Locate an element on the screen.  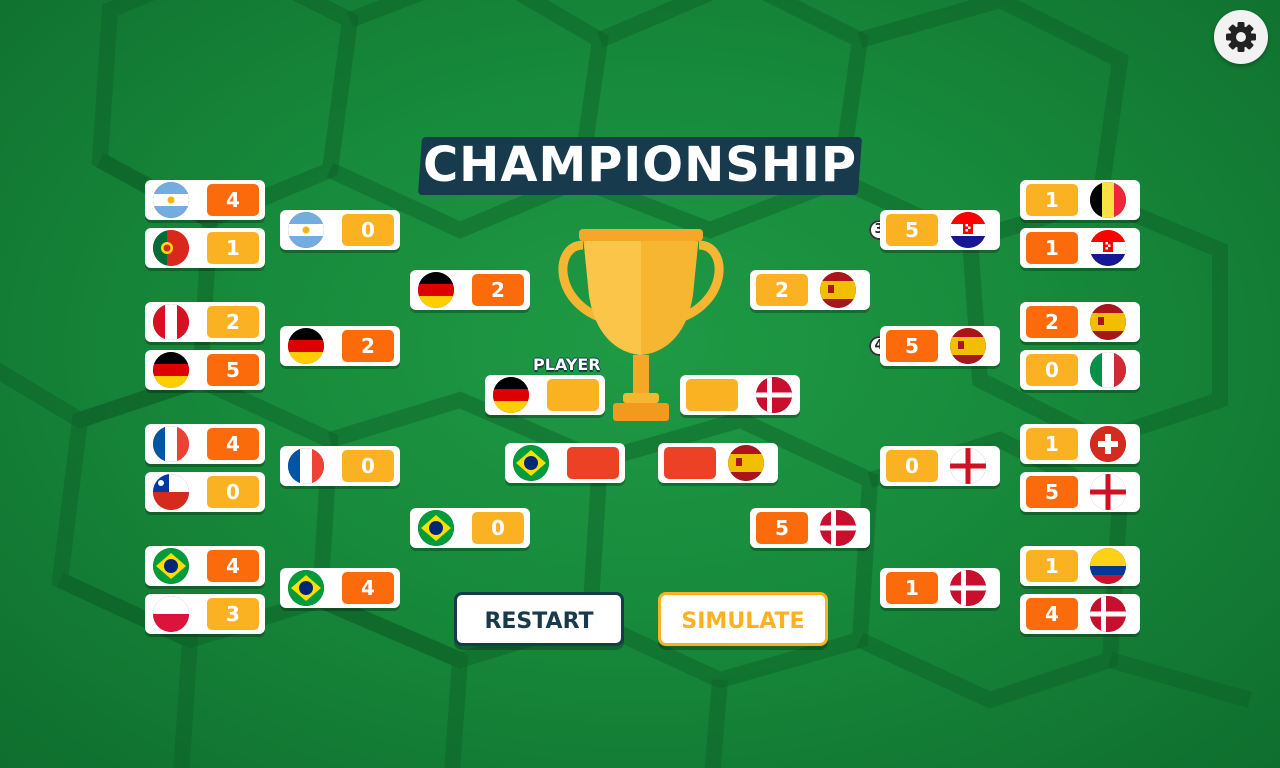
flag-poland-icon is located at coordinates (171, 614).